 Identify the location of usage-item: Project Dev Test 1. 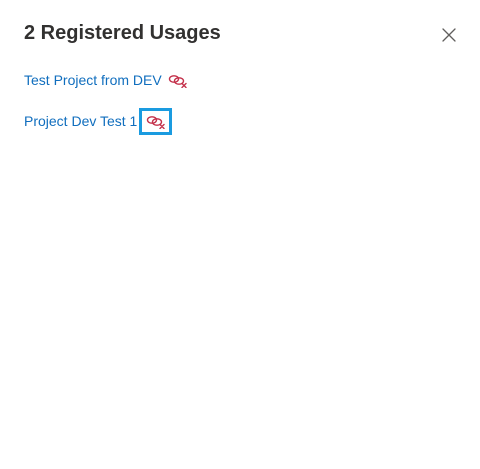
(107, 121).